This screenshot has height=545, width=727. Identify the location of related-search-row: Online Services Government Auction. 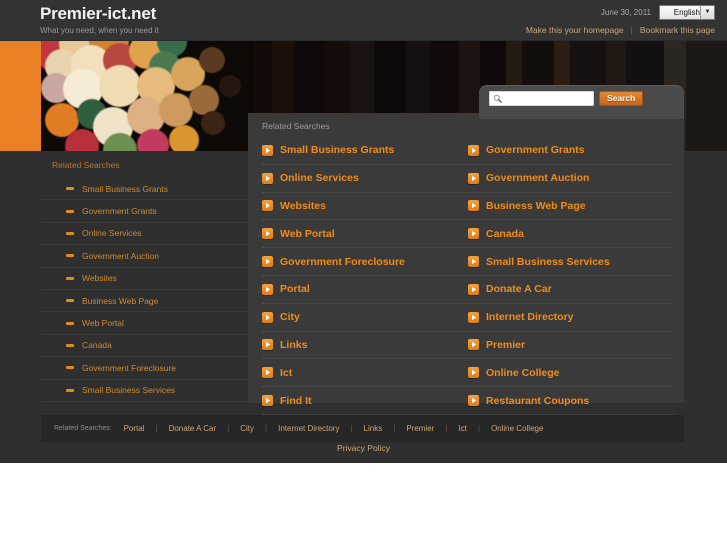
(468, 179).